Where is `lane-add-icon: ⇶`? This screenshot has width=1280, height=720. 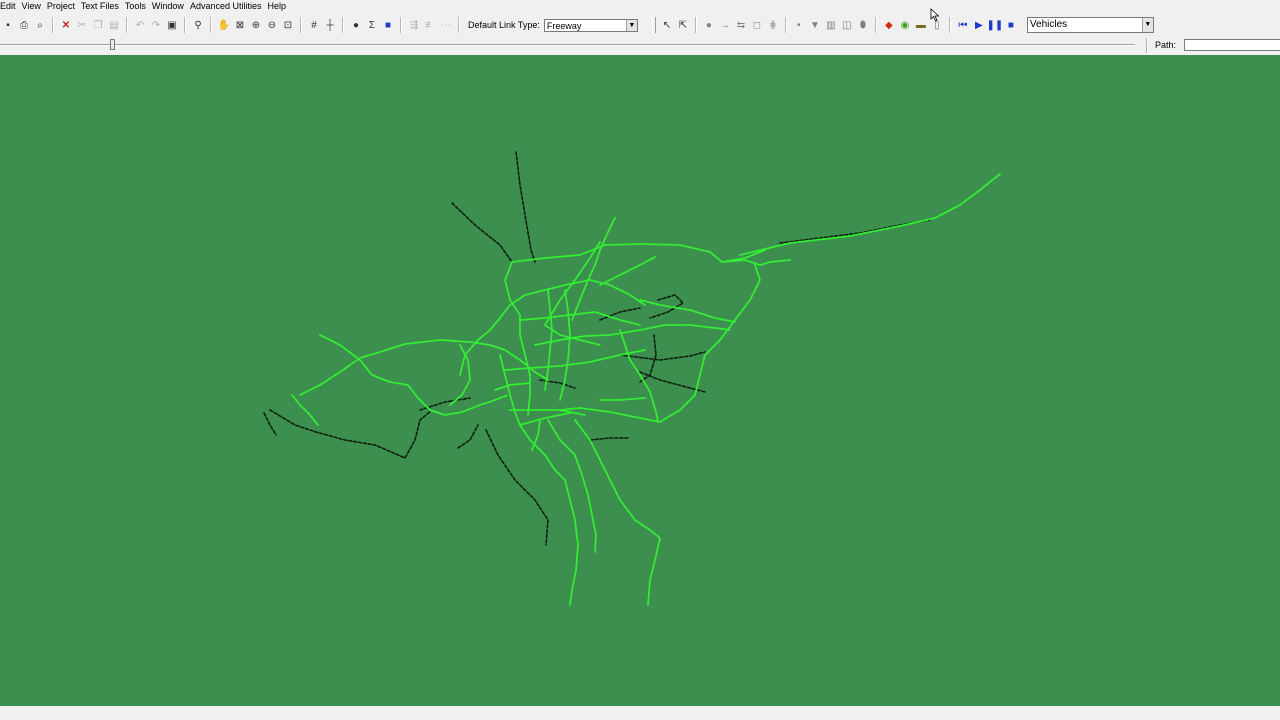
lane-add-icon: ⇶ is located at coordinates (414, 25).